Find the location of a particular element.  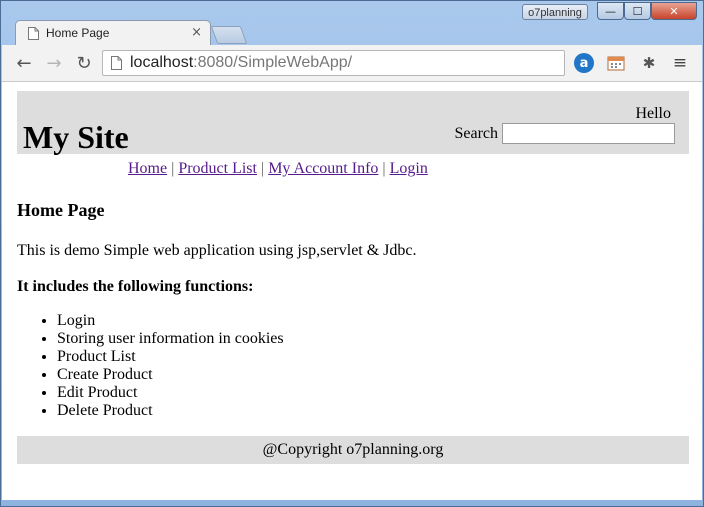

extension-a-icon: a is located at coordinates (584, 63).